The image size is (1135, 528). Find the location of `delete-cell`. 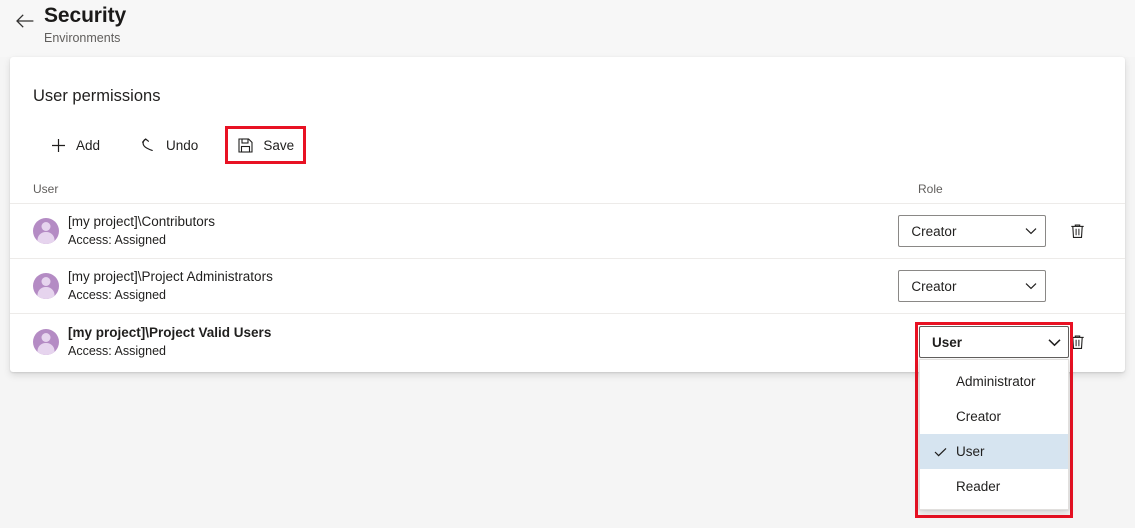

delete-cell is located at coordinates (1077, 231).